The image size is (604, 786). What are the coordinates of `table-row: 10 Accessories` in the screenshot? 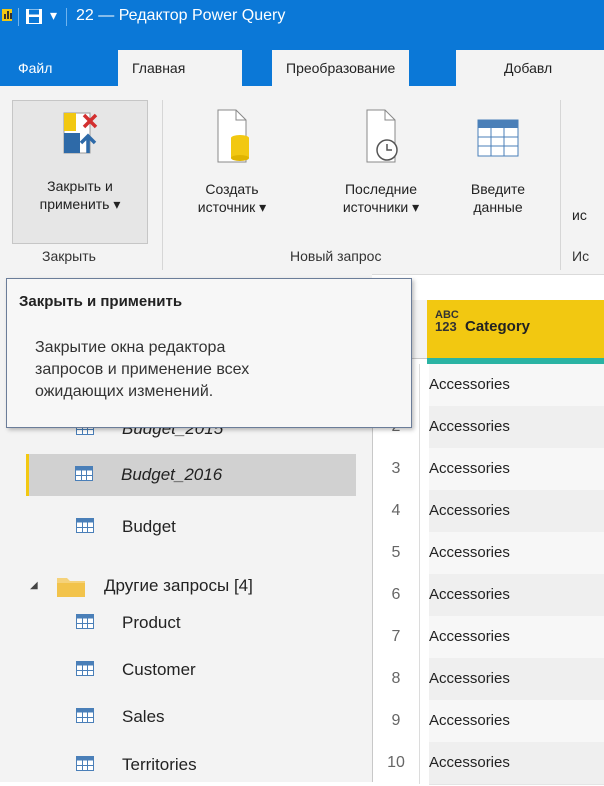 It's located at (488, 763).